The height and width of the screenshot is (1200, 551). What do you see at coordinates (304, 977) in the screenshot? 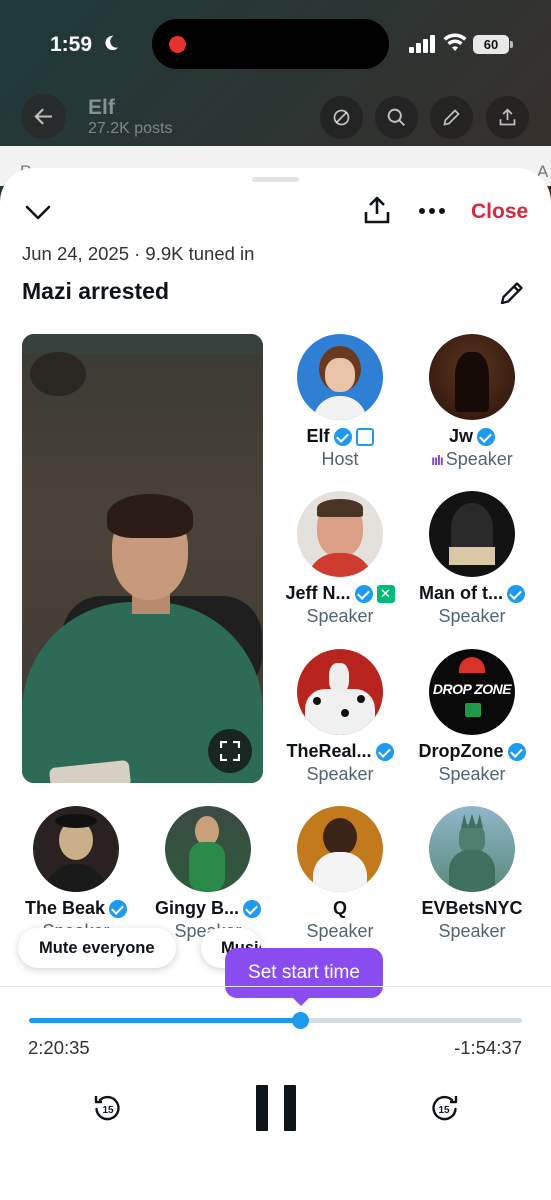
I see `set-start-time-tooltip: Set start time` at bounding box center [304, 977].